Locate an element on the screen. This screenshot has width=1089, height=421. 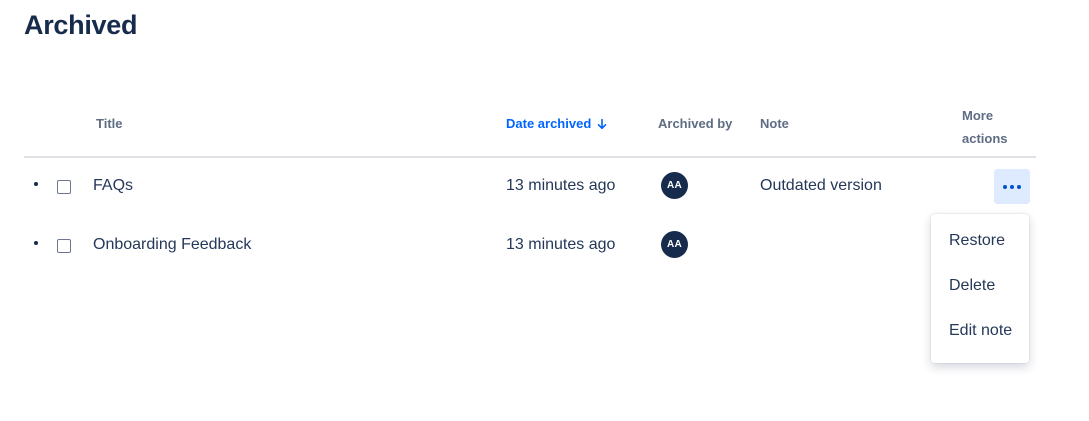
header-divider is located at coordinates (530, 157).